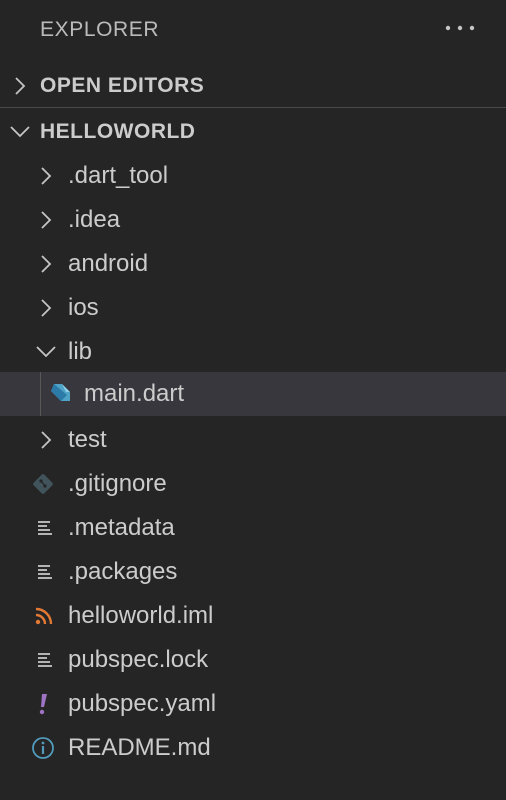 The image size is (506, 800). Describe the element at coordinates (253, 308) in the screenshot. I see `tree-item-ios: ios` at that location.